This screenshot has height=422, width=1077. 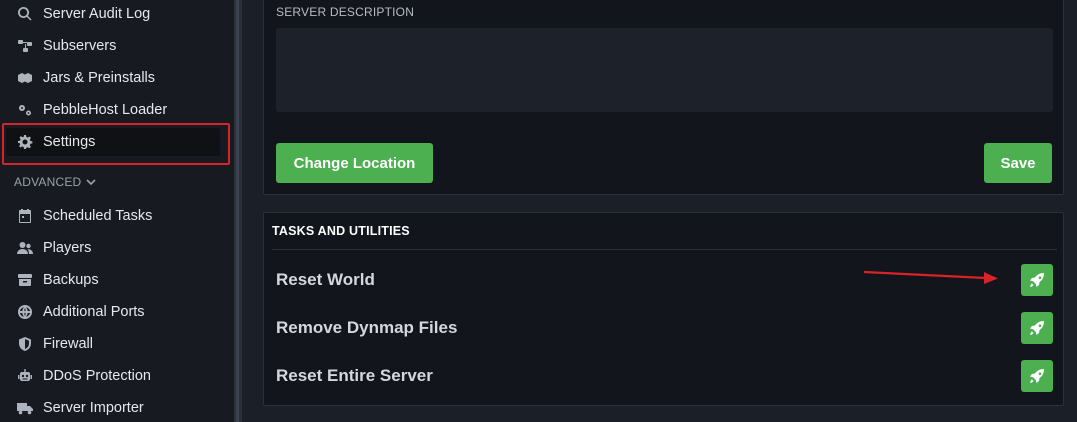 What do you see at coordinates (25, 46) in the screenshot?
I see `network-icon` at bounding box center [25, 46].